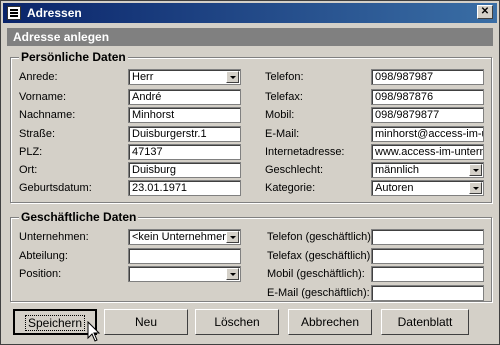 The width and height of the screenshot is (500, 345). What do you see at coordinates (237, 322) in the screenshot?
I see `loeschen-button: Löschen` at bounding box center [237, 322].